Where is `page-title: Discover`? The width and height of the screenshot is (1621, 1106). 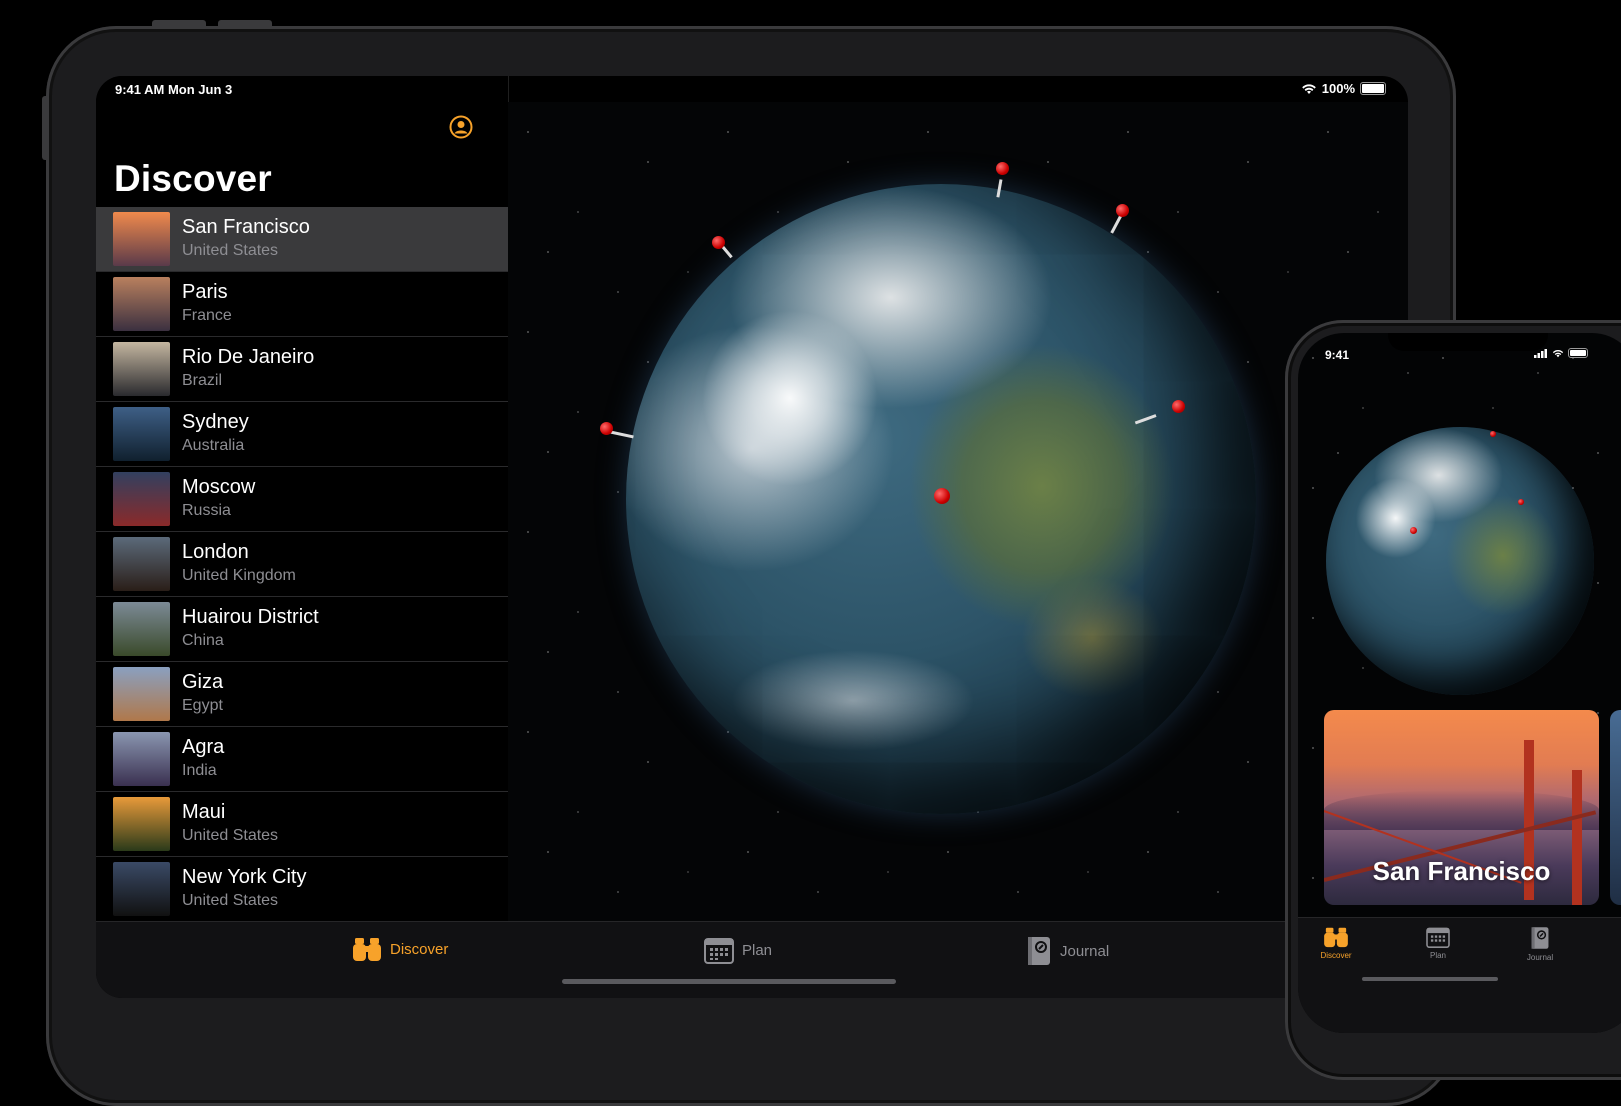 page-title: Discover is located at coordinates (193, 178).